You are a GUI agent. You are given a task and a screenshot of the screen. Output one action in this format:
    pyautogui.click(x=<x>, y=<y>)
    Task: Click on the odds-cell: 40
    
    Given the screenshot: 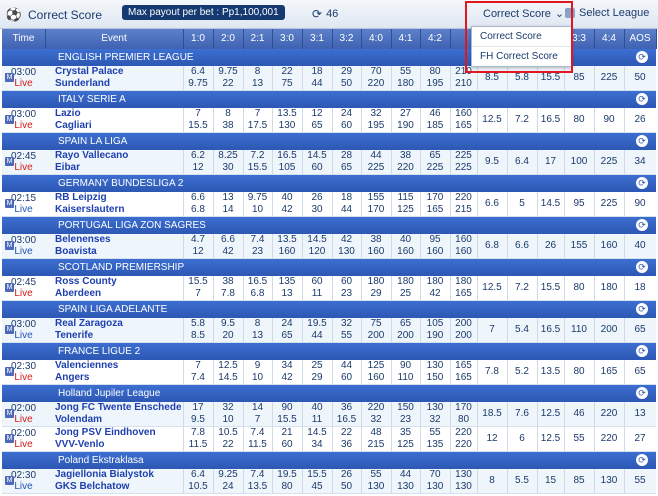 What is the action you would take?
    pyautogui.click(x=640, y=246)
    